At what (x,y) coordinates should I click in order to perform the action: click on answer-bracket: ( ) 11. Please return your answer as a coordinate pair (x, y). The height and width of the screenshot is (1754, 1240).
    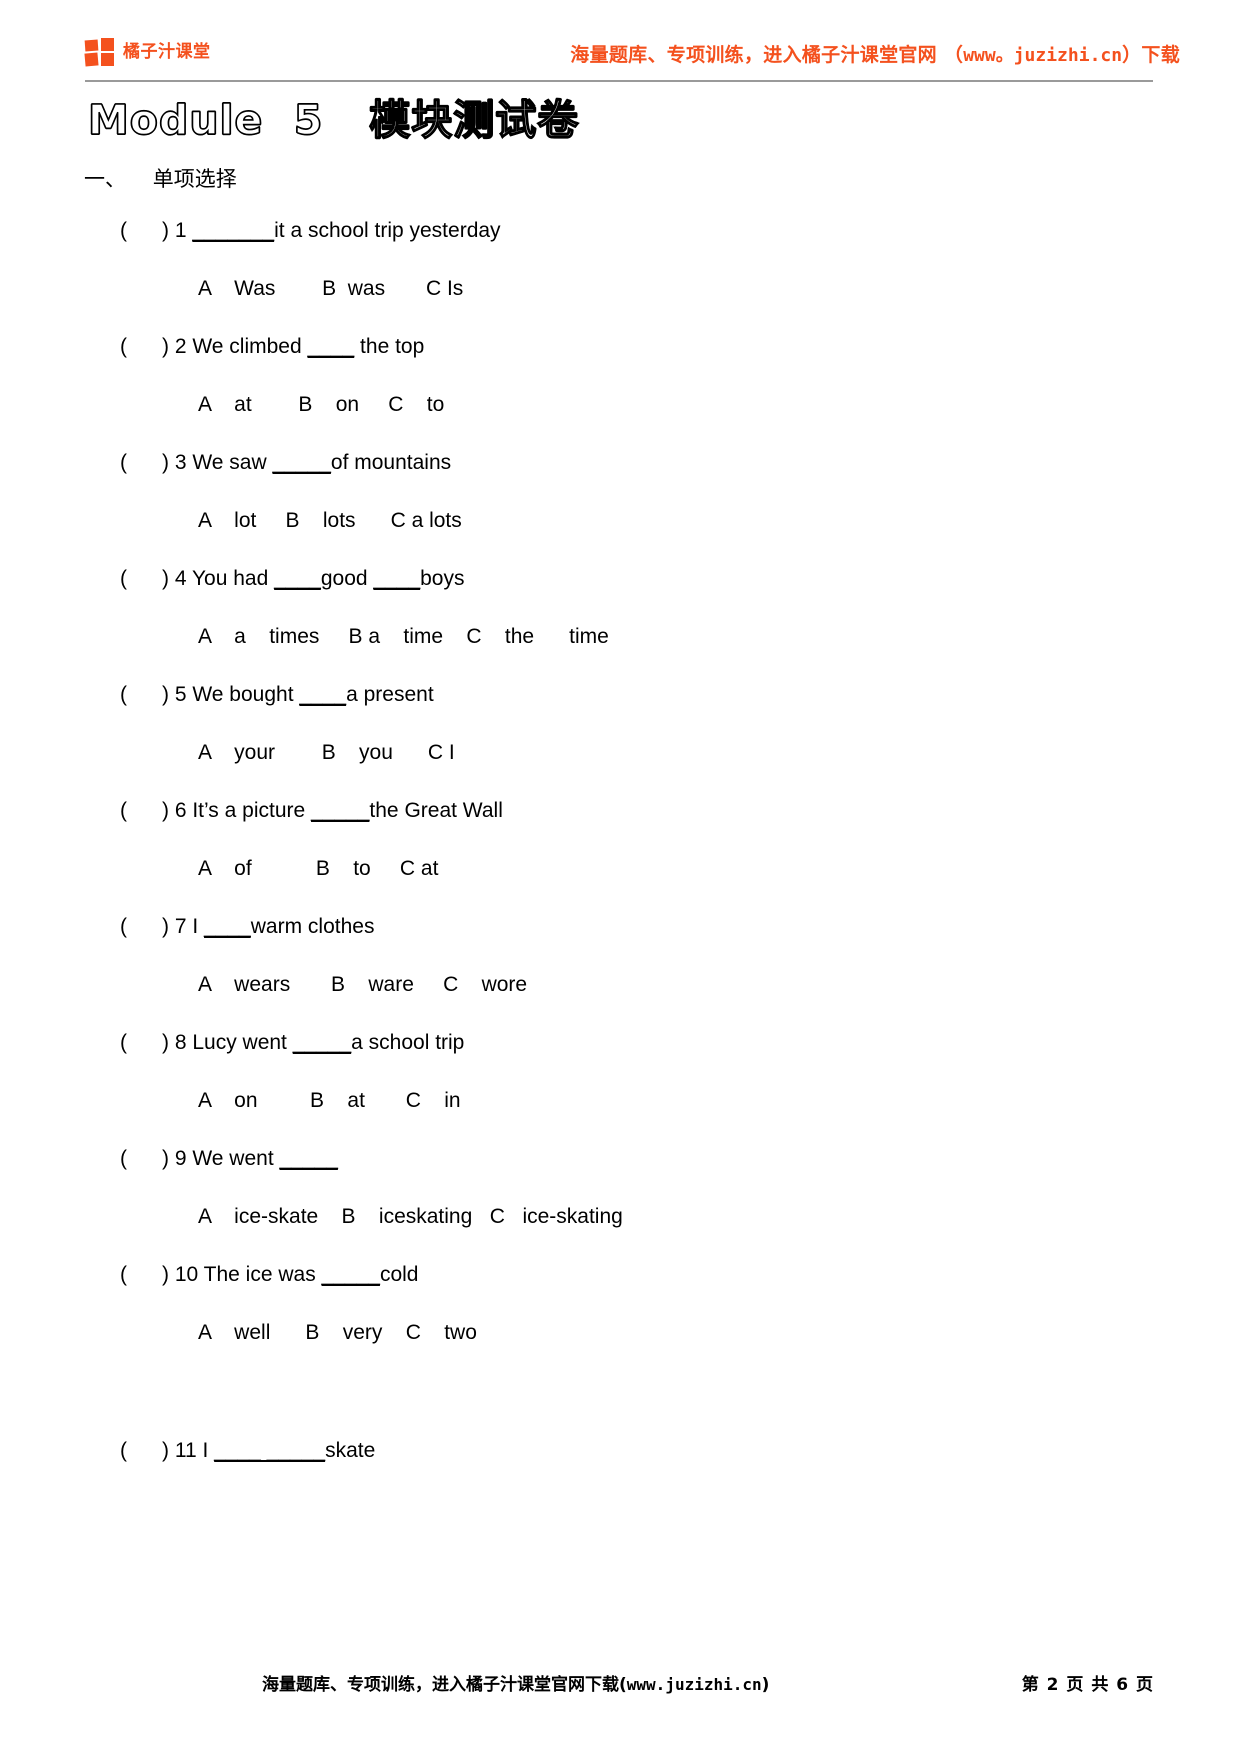
    Looking at the image, I should click on (161, 1450).